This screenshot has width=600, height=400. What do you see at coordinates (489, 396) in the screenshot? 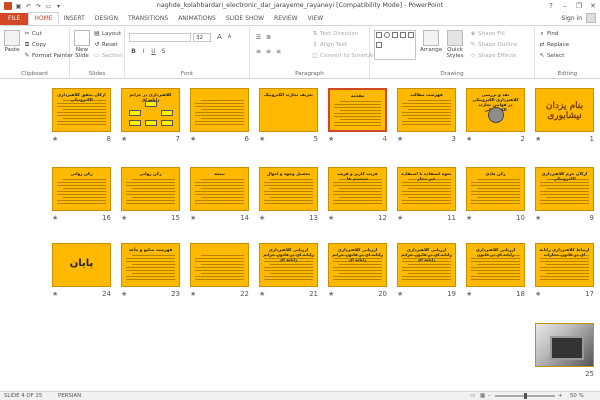
I see `zoom-out-button: –` at bounding box center [489, 396].